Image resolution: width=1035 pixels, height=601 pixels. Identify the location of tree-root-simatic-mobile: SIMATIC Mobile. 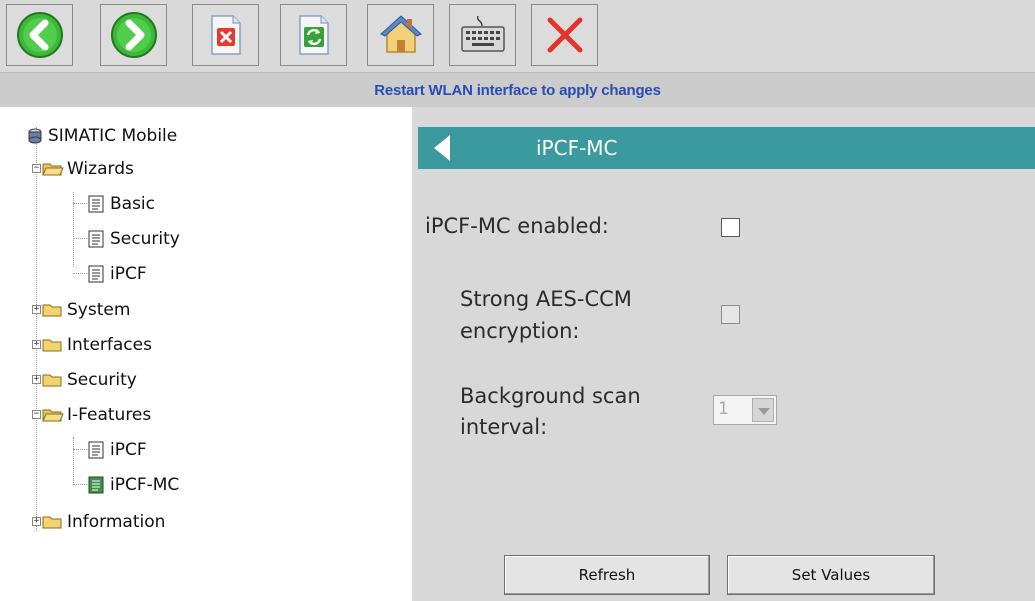
(102, 136).